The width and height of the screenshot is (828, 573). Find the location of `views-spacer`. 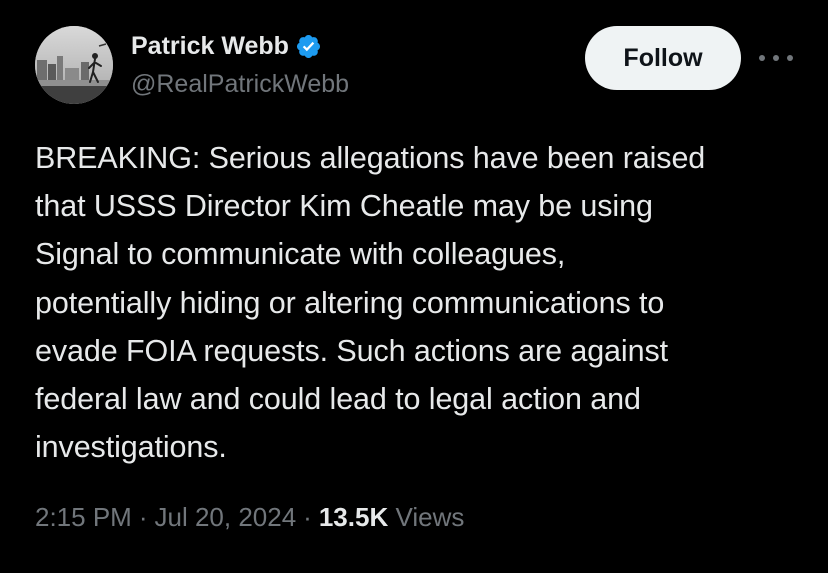

views-spacer is located at coordinates (391, 517).